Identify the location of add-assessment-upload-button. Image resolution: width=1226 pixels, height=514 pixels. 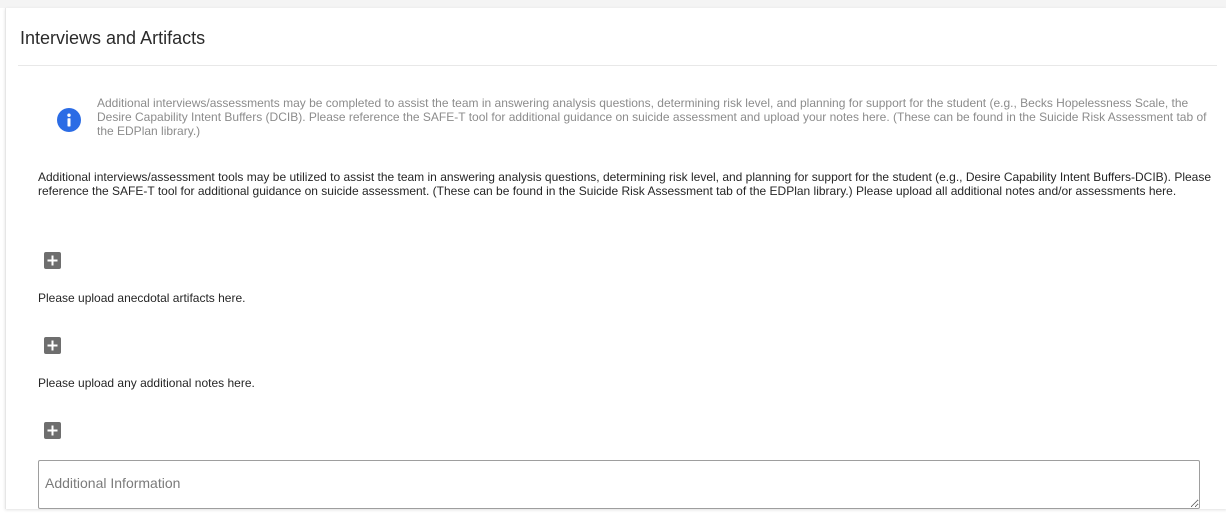
(52, 260).